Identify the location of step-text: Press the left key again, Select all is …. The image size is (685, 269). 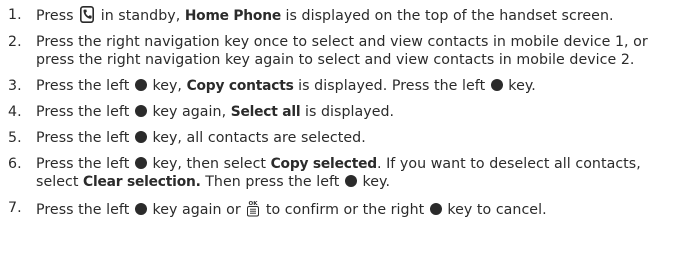
(357, 112).